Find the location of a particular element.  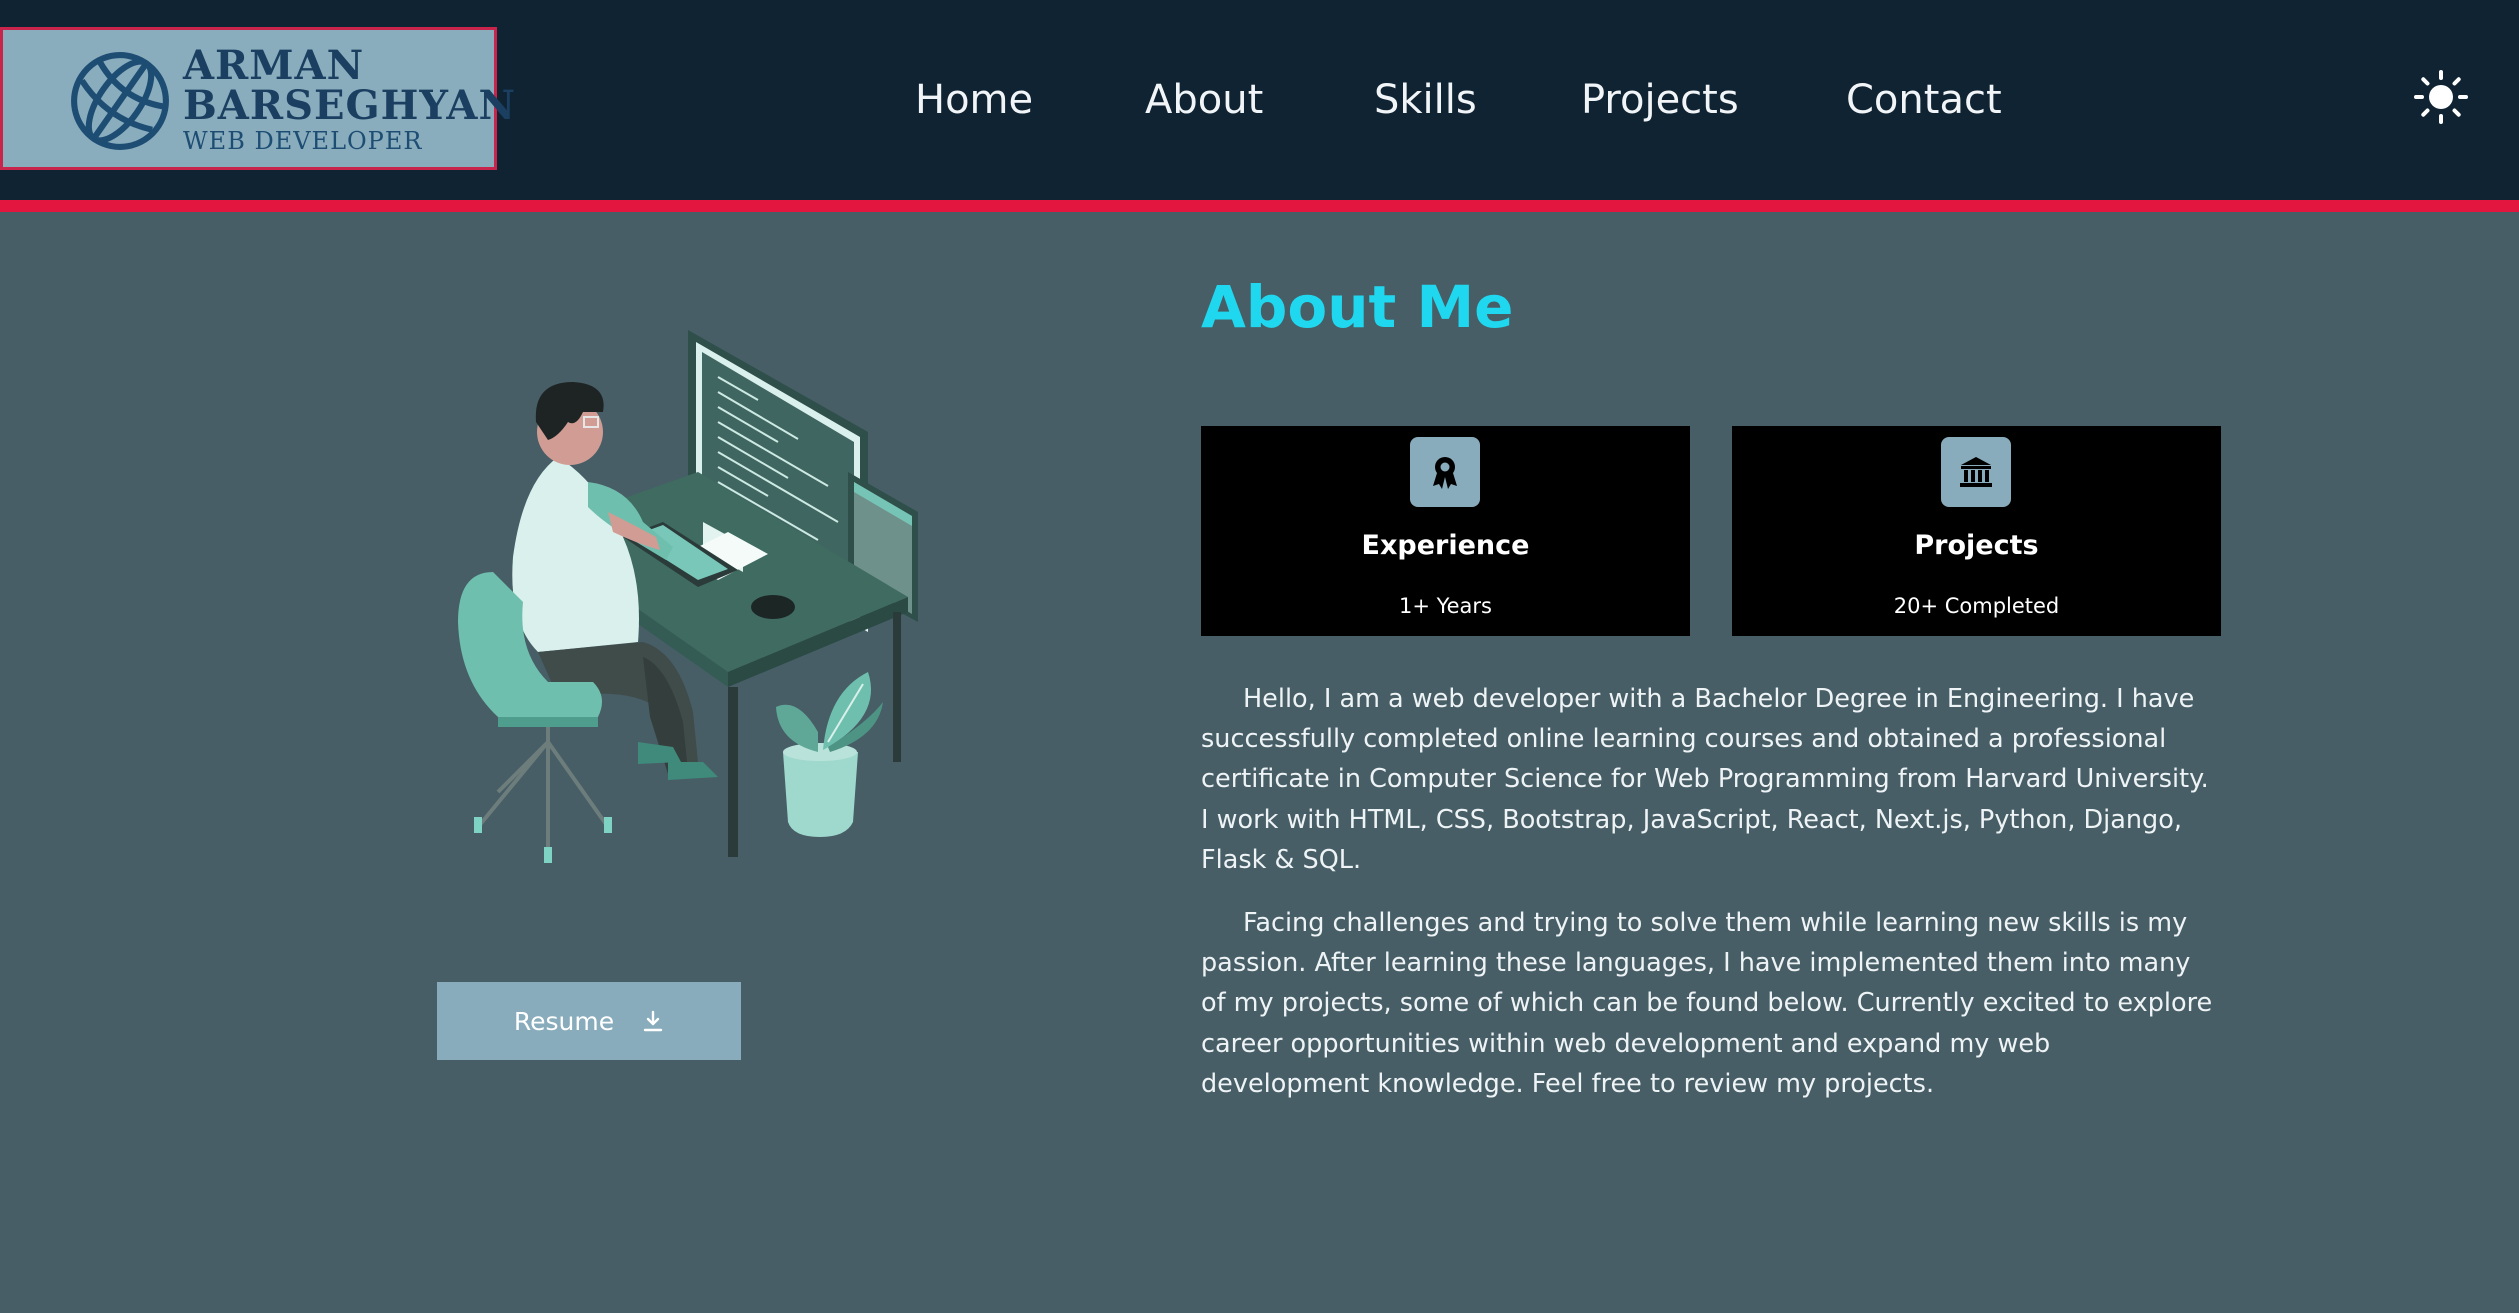

bank-icon is located at coordinates (1976, 472).